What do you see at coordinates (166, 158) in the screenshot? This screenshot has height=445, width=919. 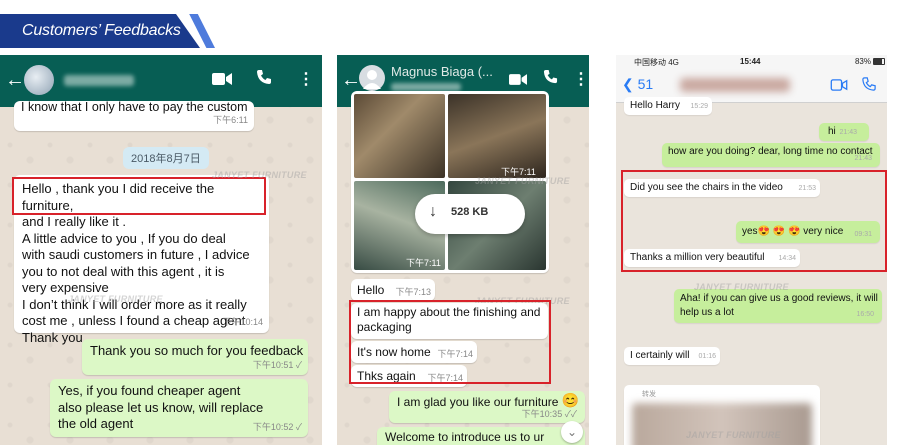 I see `date-separator: 2018年8月7日` at bounding box center [166, 158].